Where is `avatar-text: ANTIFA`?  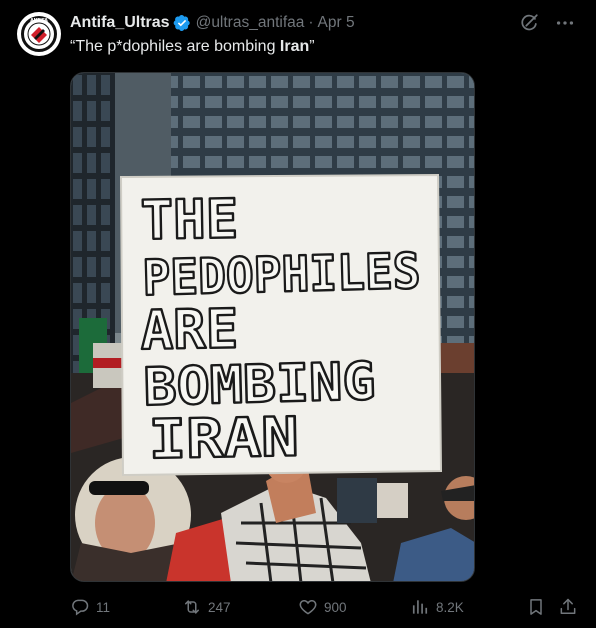
avatar-text: ANTIFA is located at coordinates (39, 21).